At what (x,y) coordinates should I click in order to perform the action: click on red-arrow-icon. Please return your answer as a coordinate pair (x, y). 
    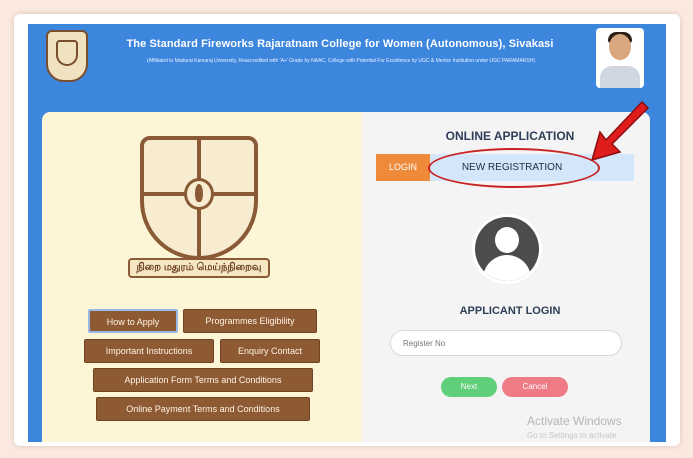
    Looking at the image, I should click on (620, 131).